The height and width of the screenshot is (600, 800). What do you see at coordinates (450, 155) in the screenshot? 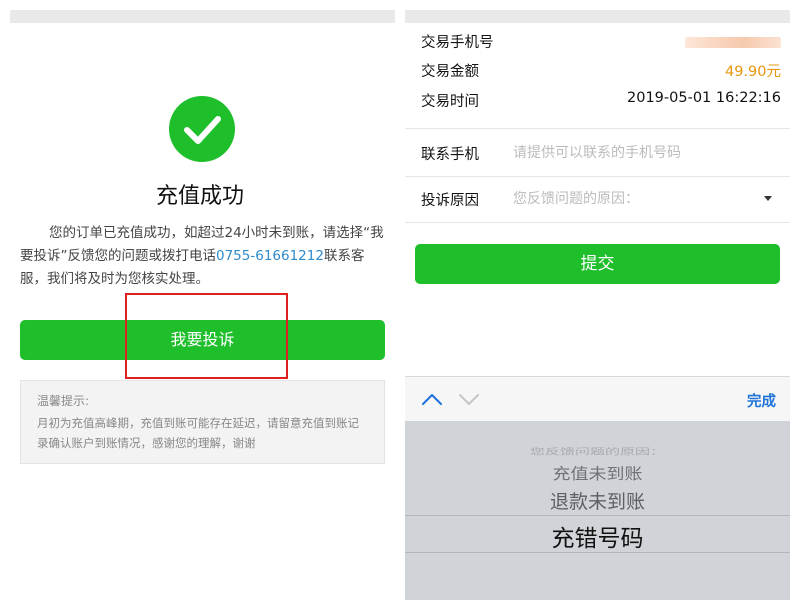
I see `contact-phone-label: 联系手机` at bounding box center [450, 155].